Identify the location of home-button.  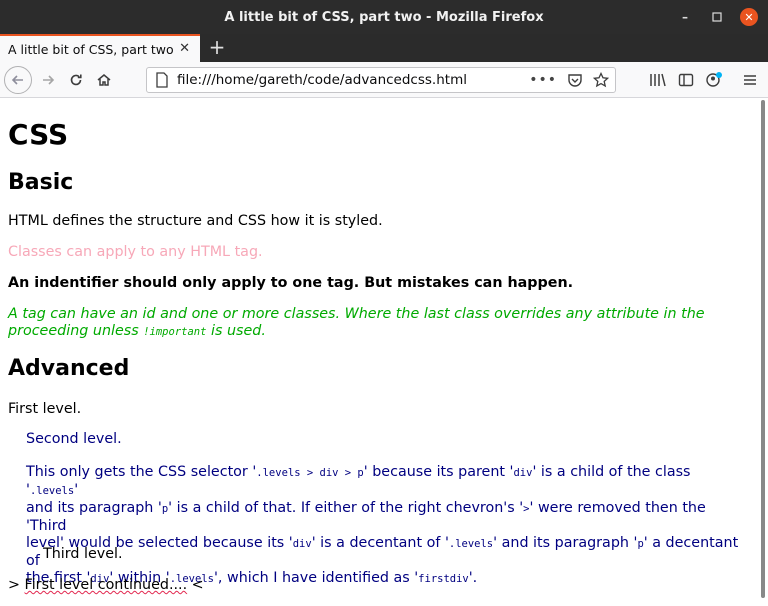
(104, 80).